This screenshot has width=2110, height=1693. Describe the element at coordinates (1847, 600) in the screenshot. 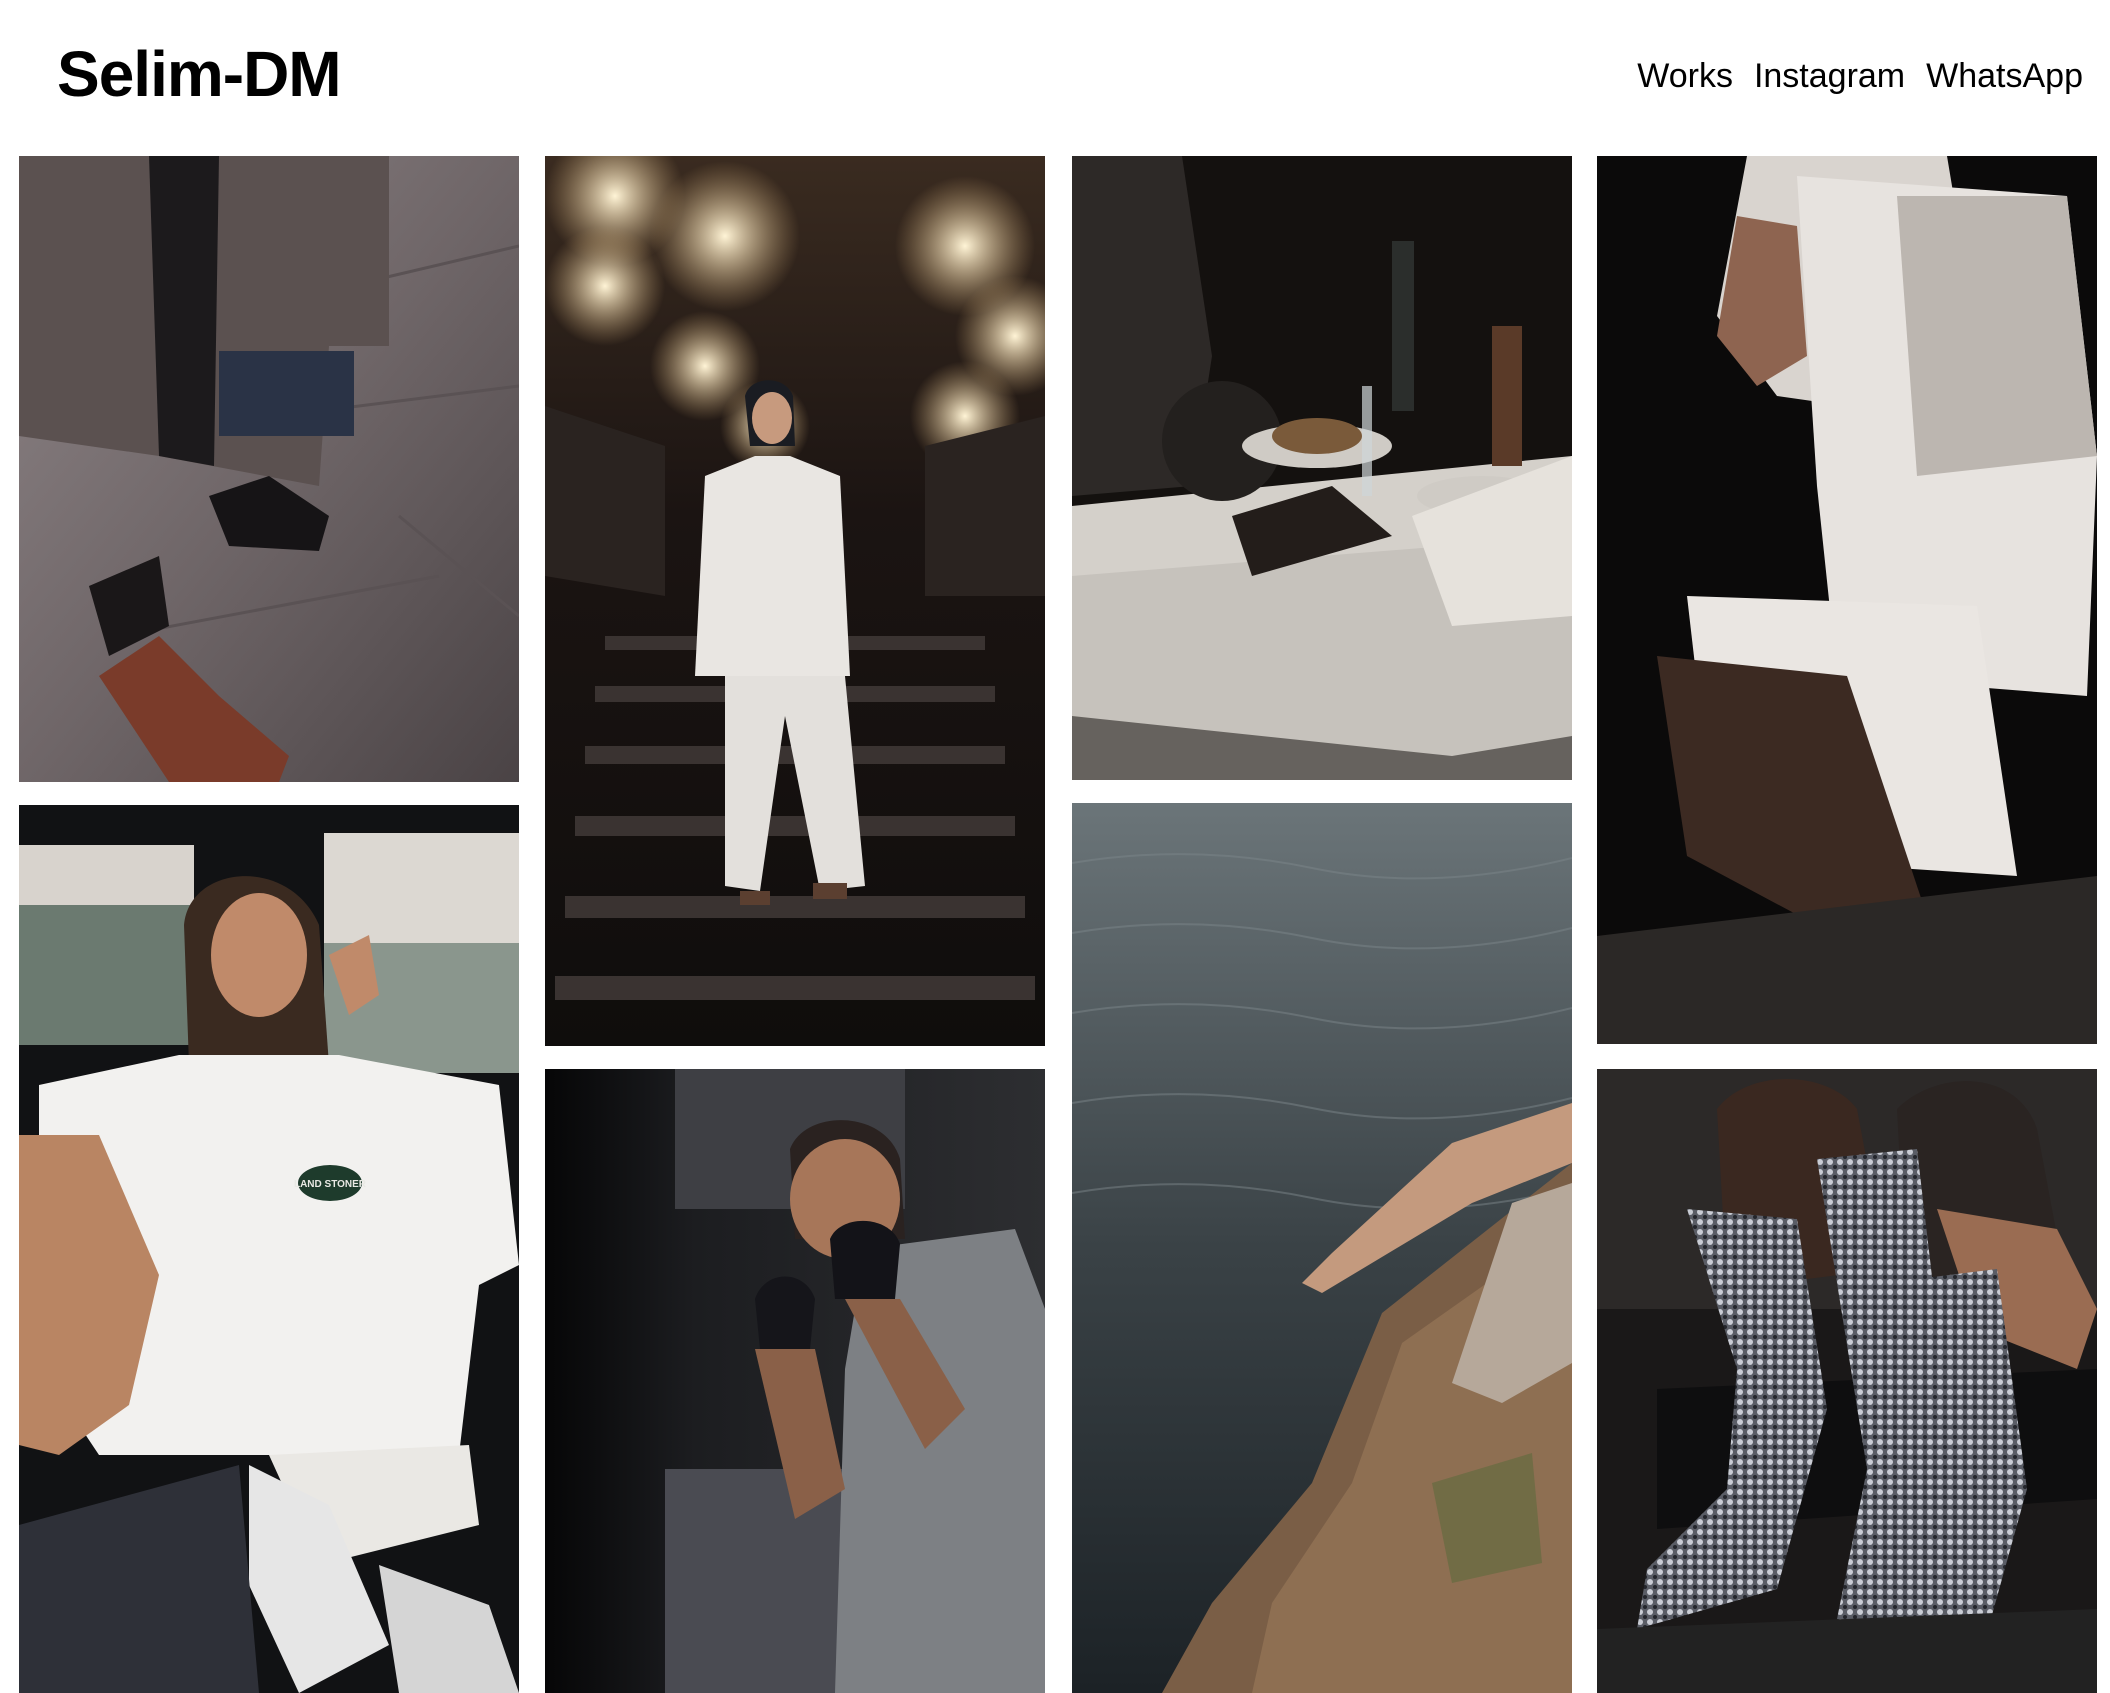

I see `gallery-photo-white-outfit` at that location.